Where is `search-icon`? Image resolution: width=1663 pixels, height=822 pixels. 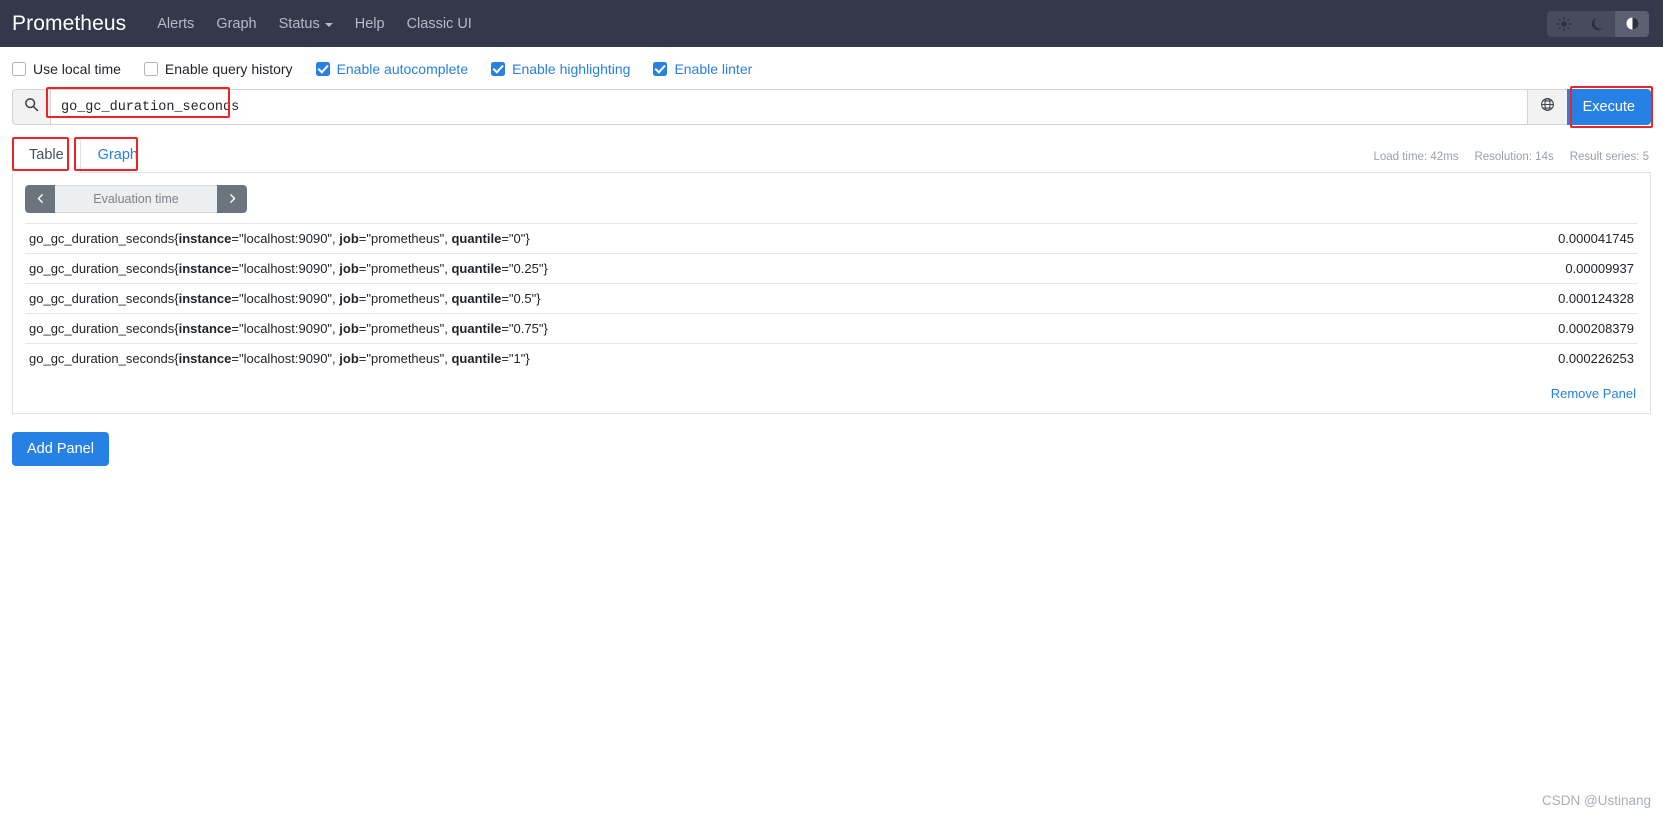 search-icon is located at coordinates (31, 107).